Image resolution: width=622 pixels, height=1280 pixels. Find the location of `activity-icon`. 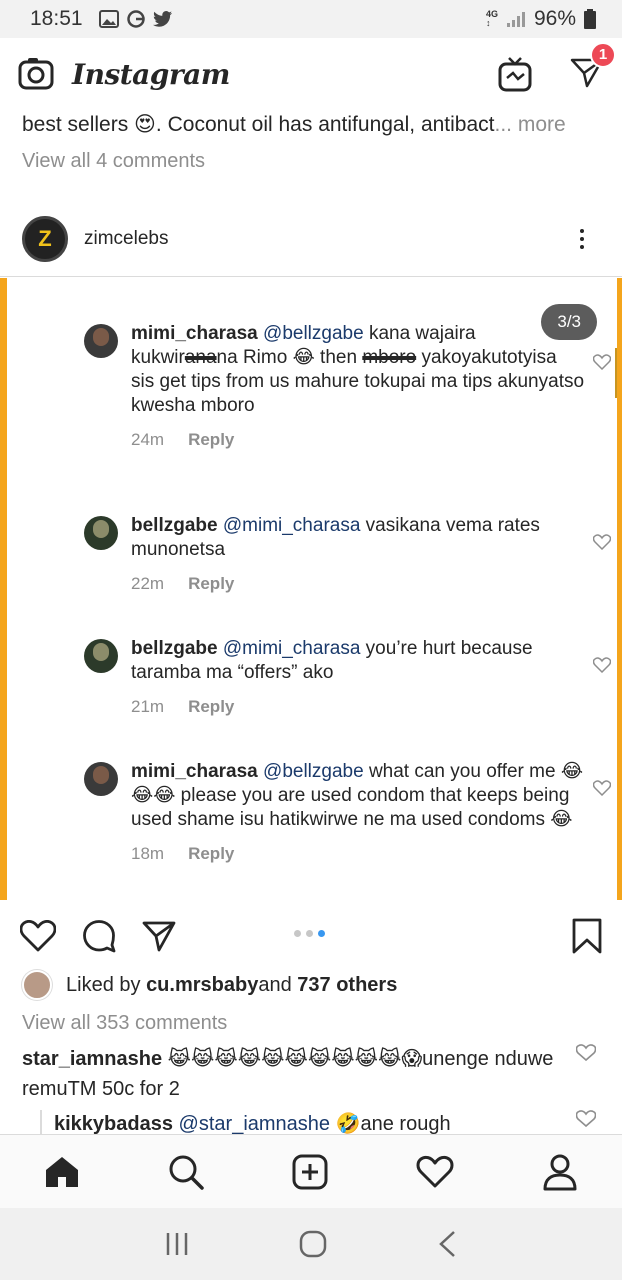

activity-icon is located at coordinates (435, 1172).